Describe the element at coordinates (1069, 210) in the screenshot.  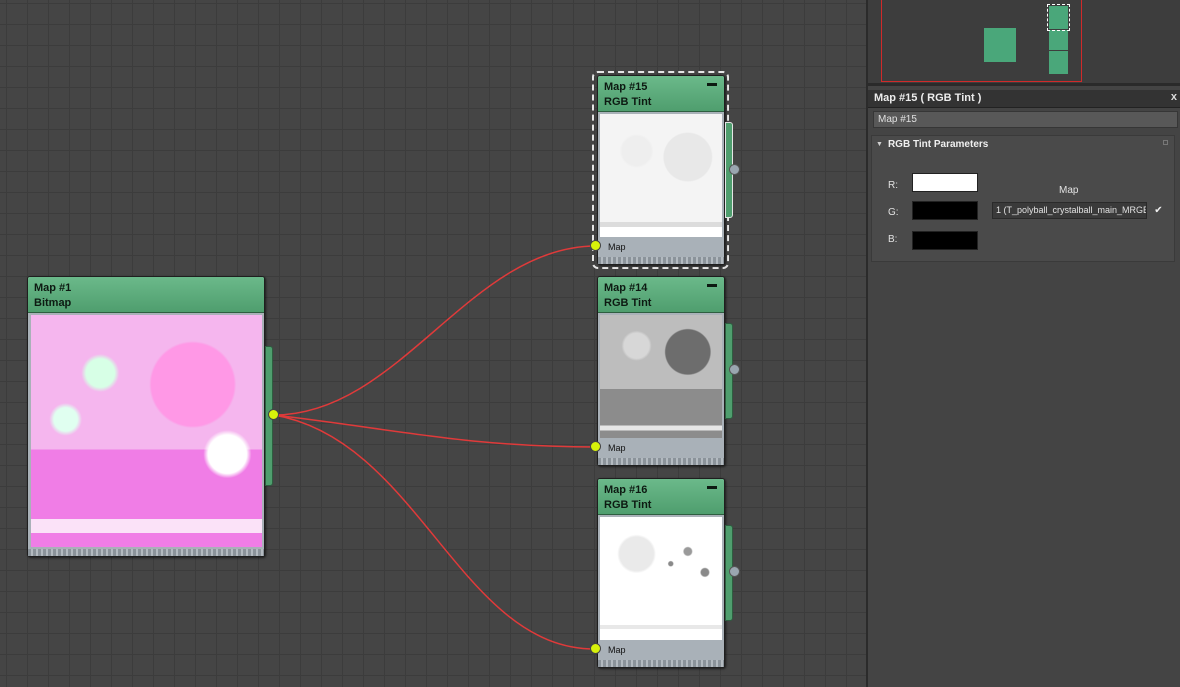
I see `map-slot-button: 1 (T_polyball_crystalball_main_MRGB` at that location.